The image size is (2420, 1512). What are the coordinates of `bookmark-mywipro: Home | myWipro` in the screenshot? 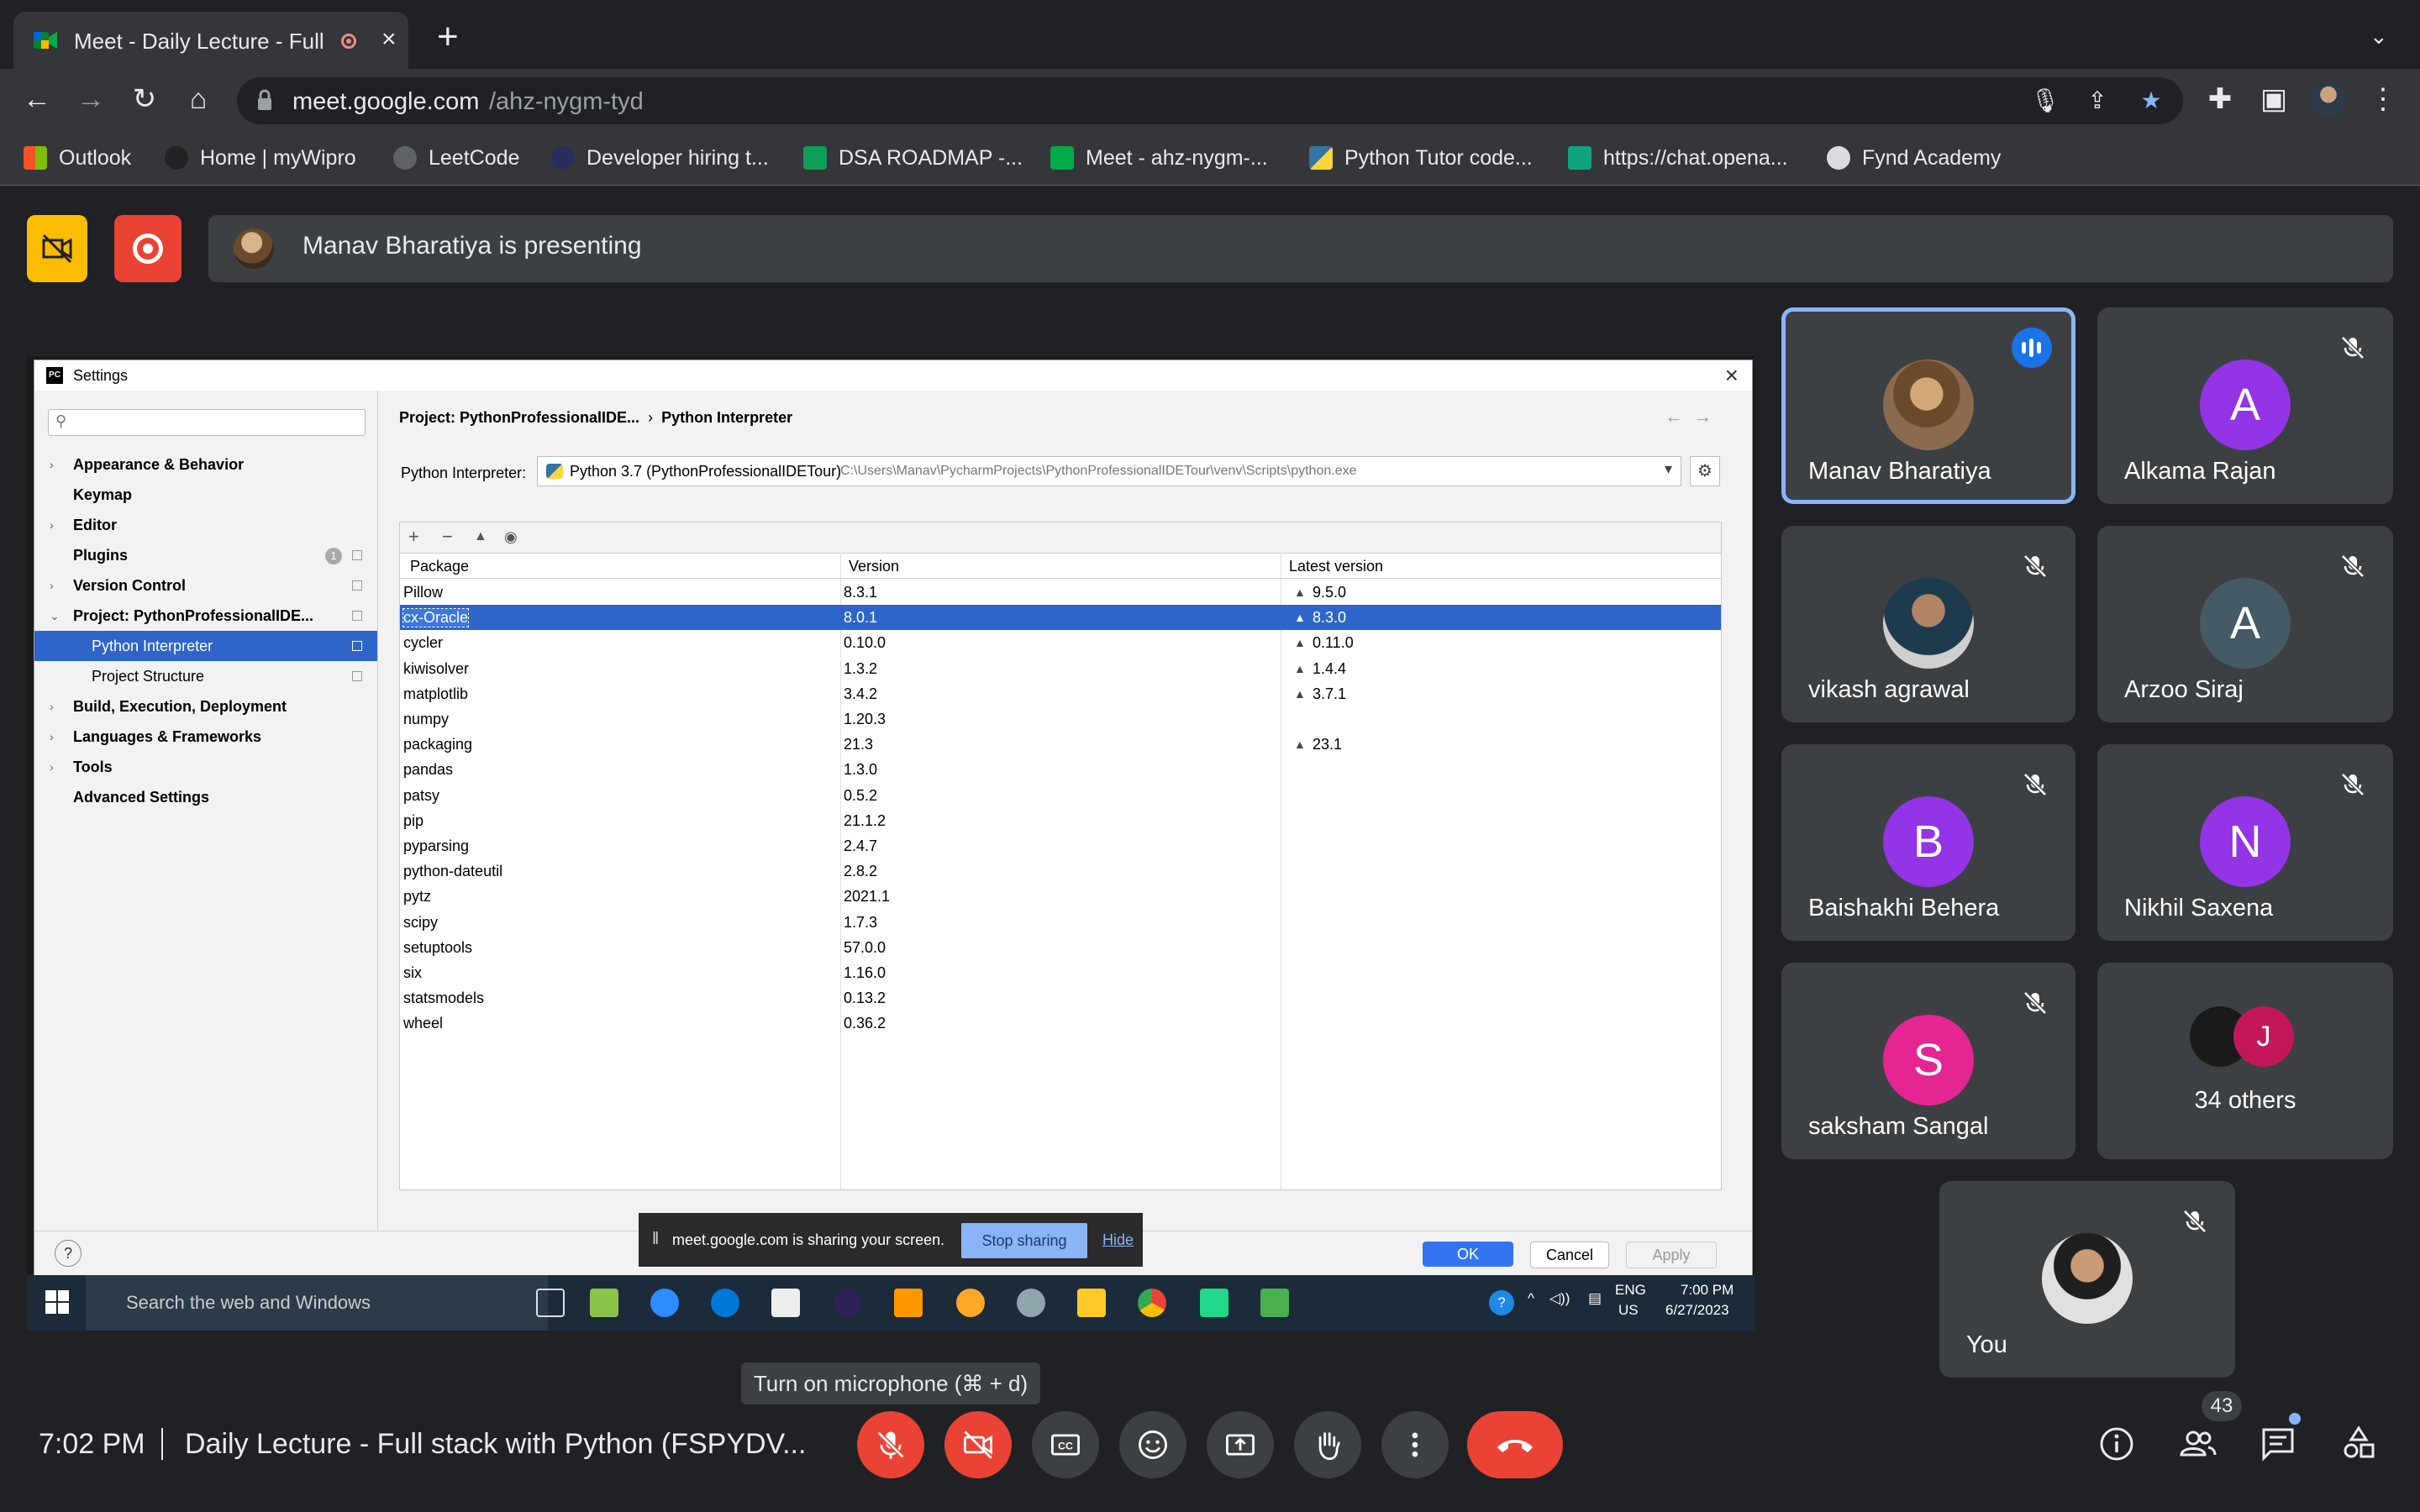 It's located at (261, 157).